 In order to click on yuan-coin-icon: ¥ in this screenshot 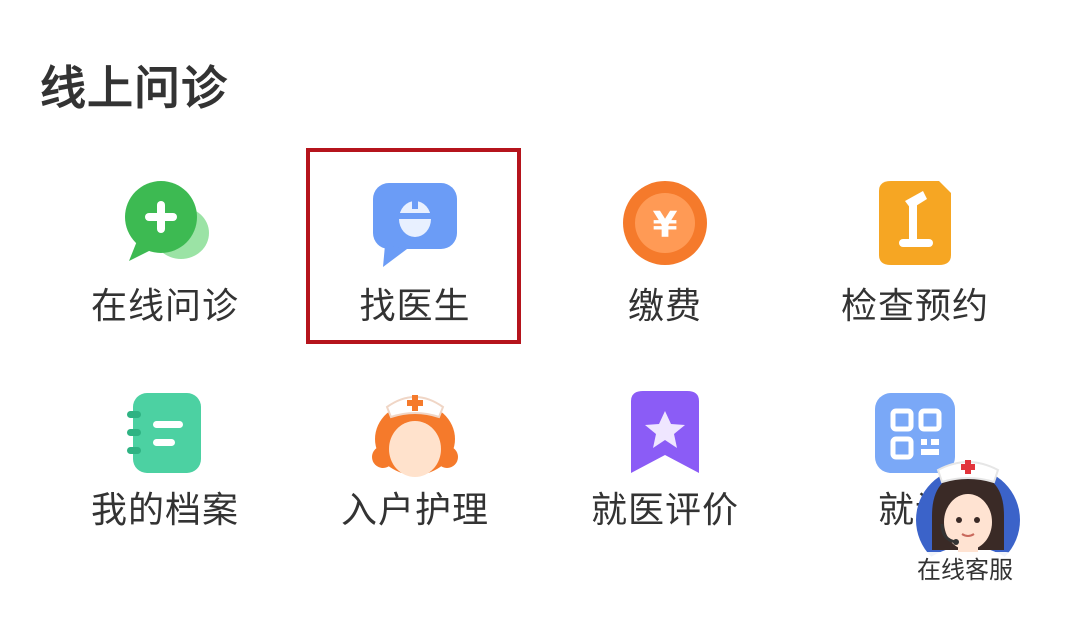, I will do `click(665, 223)`.